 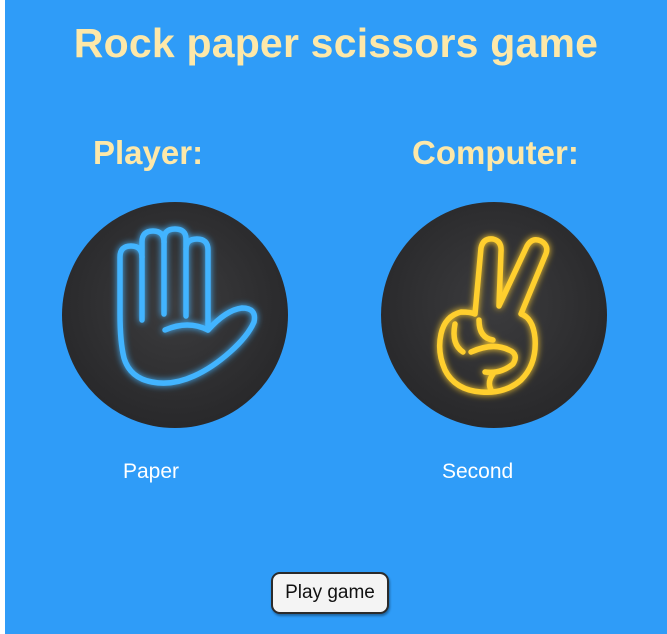 What do you see at coordinates (175, 315) in the screenshot?
I see `paper-hand-icon` at bounding box center [175, 315].